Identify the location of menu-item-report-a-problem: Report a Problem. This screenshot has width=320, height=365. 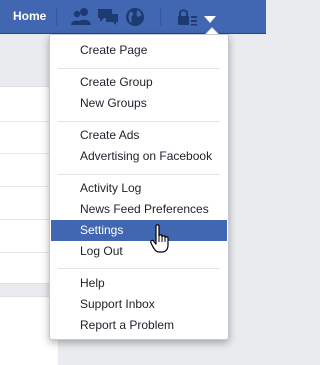
(139, 325).